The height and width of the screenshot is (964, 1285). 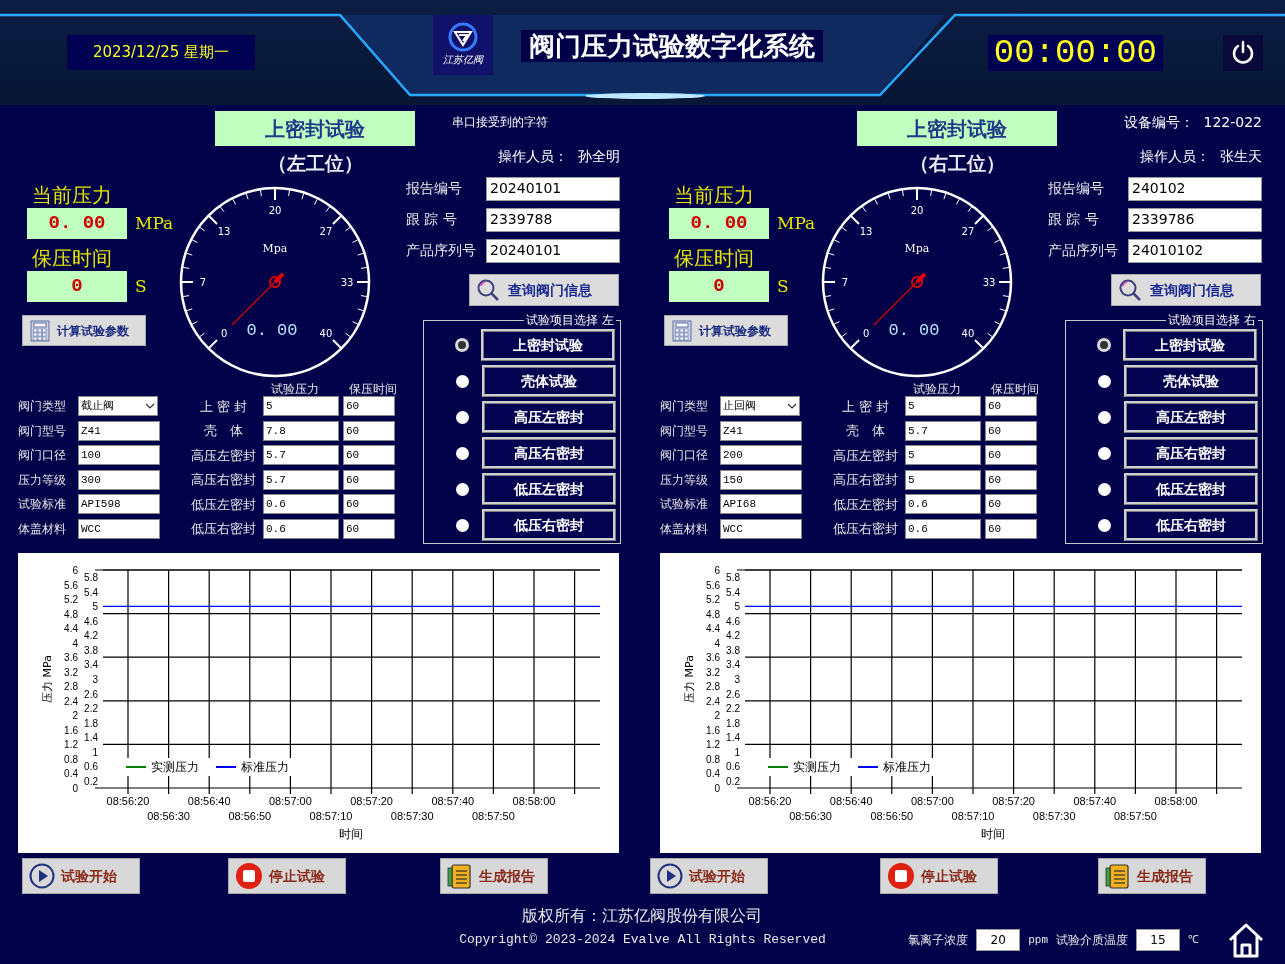 What do you see at coordinates (119, 455) in the screenshot?
I see `input-field: 100` at bounding box center [119, 455].